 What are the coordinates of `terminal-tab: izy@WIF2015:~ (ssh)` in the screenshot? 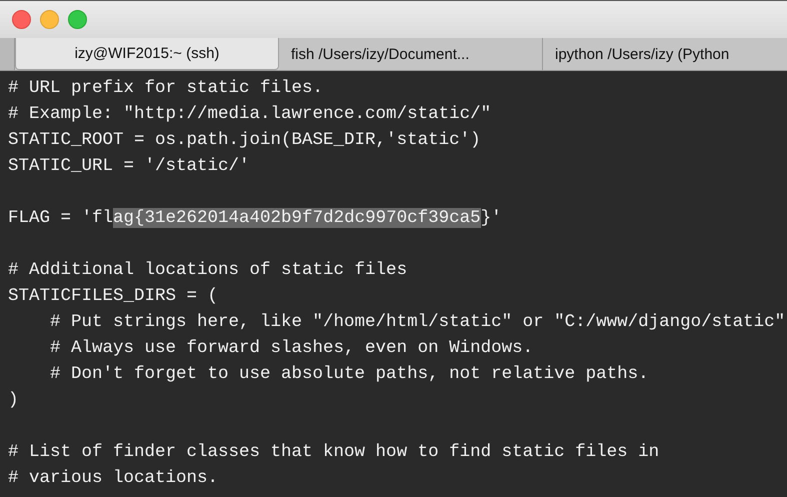 It's located at (147, 54).